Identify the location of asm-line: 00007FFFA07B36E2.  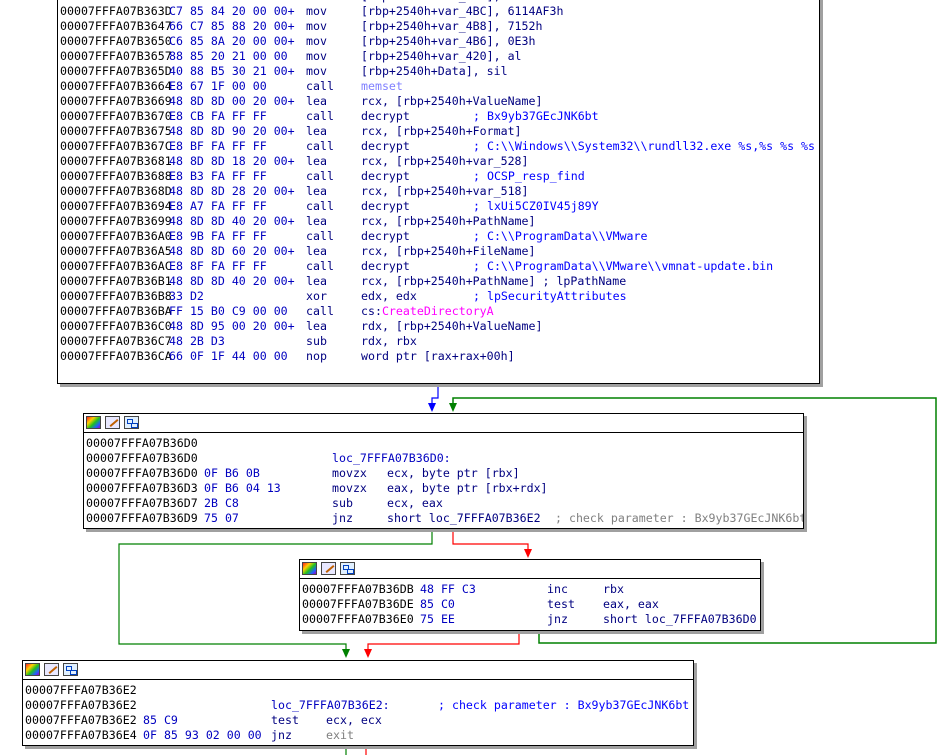
(358, 690).